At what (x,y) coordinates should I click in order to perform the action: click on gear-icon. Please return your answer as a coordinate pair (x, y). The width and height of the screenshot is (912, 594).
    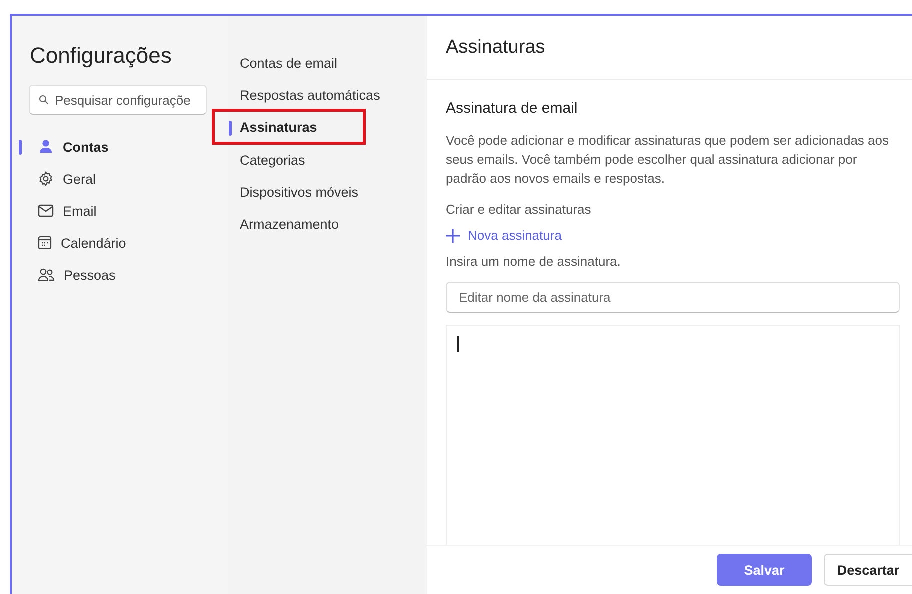
    Looking at the image, I should click on (46, 179).